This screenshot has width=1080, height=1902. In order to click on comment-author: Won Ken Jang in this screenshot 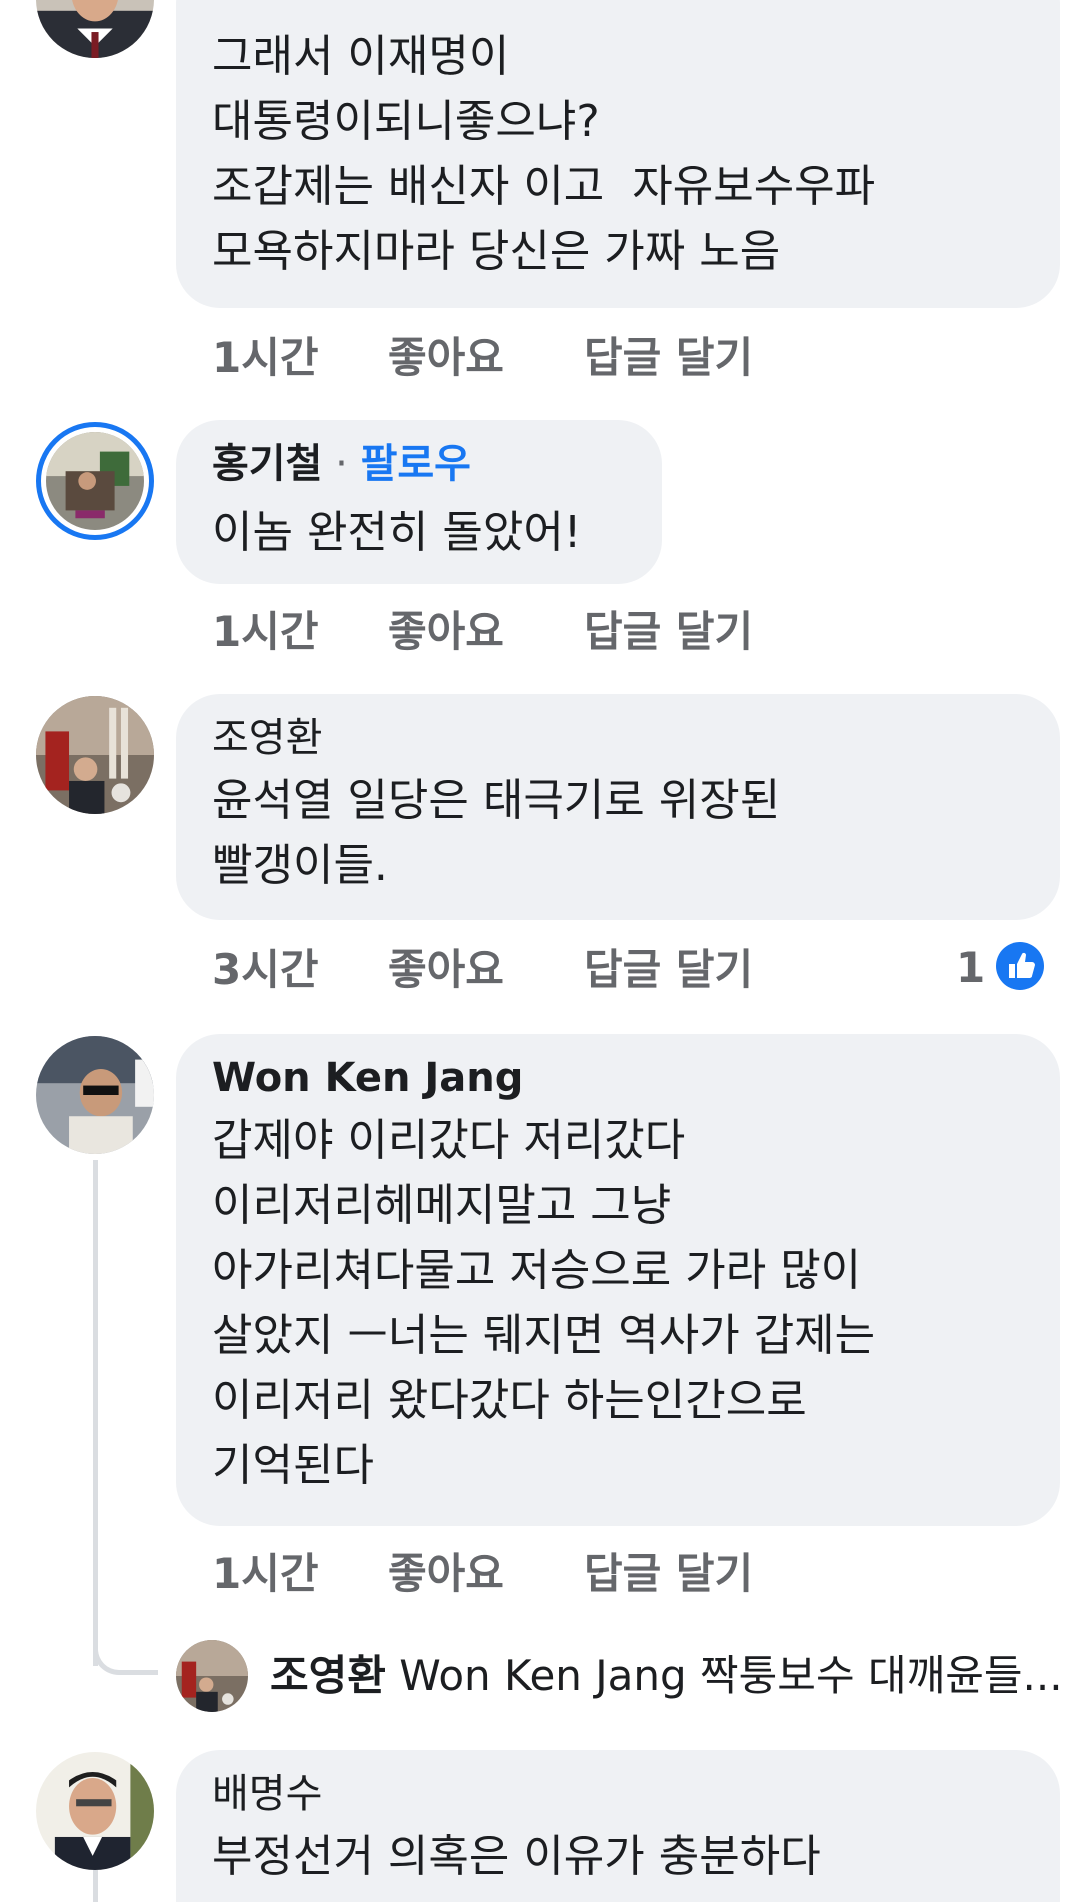, I will do `click(367, 1078)`.